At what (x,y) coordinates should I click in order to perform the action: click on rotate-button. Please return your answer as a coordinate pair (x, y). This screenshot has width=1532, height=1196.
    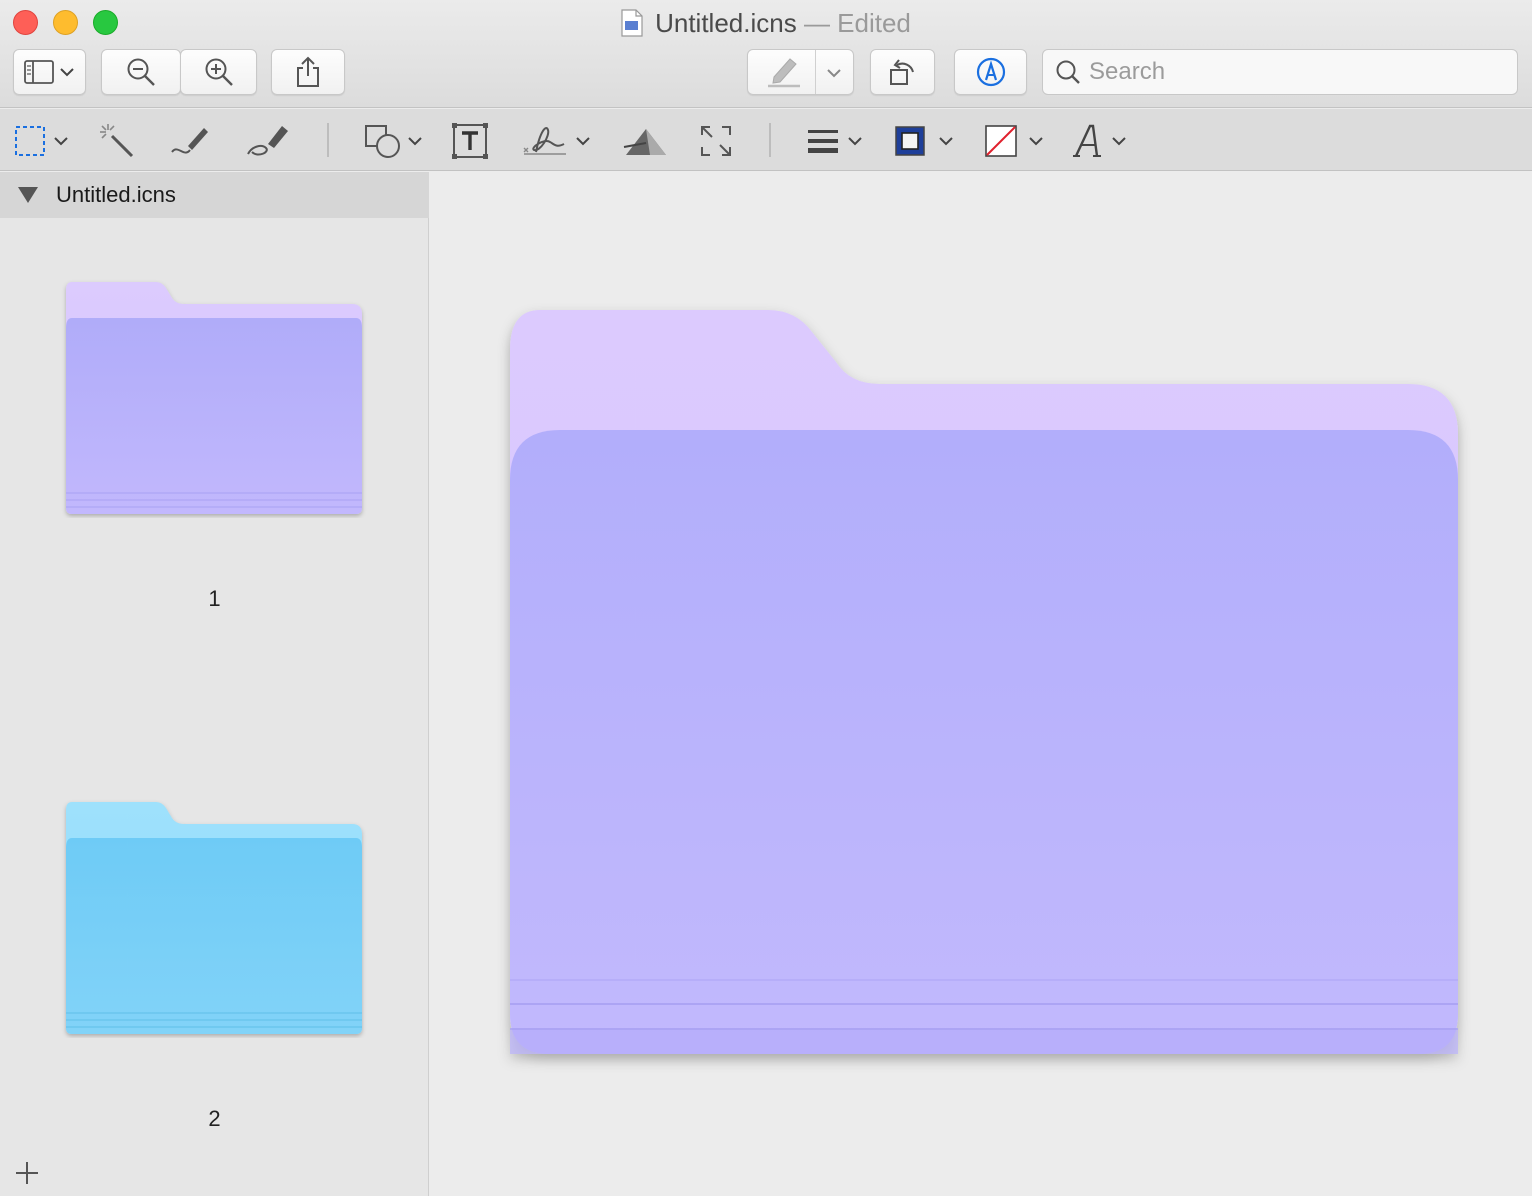
    Looking at the image, I should click on (902, 72).